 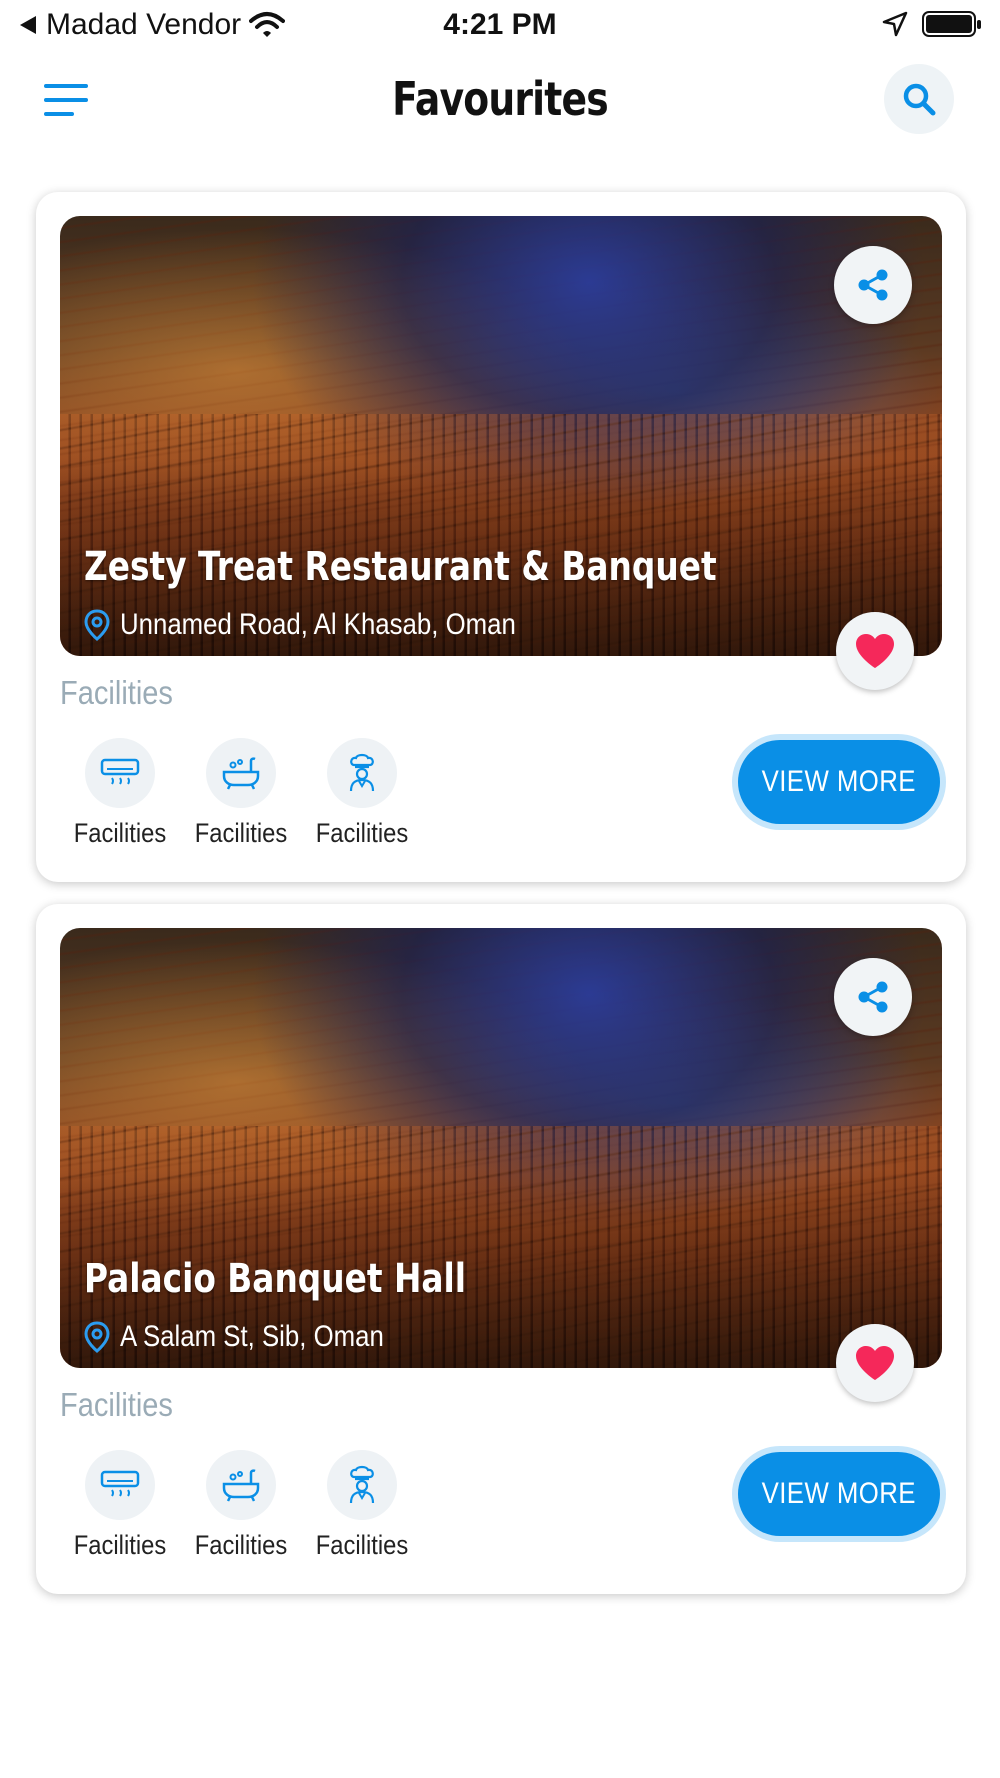 I want to click on status-time: 4:21 PM, so click(x=500, y=24).